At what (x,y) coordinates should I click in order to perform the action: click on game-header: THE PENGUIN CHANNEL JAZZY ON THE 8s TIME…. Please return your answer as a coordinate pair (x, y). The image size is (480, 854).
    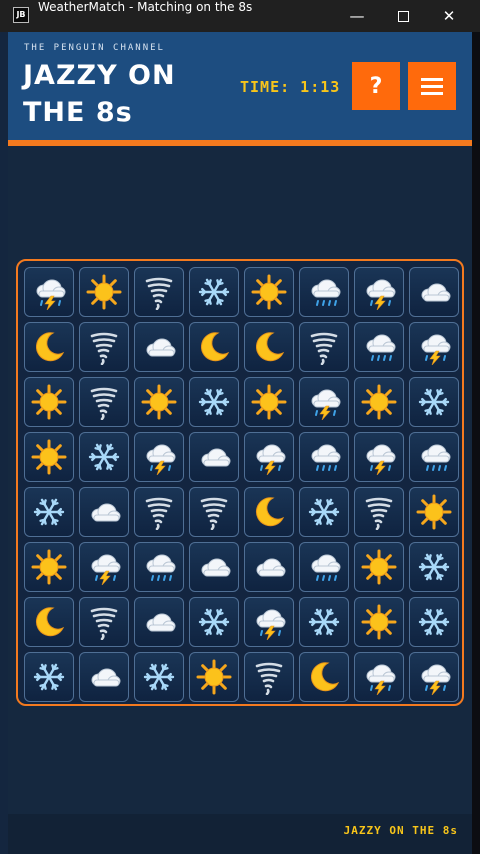
    Looking at the image, I should click on (240, 86).